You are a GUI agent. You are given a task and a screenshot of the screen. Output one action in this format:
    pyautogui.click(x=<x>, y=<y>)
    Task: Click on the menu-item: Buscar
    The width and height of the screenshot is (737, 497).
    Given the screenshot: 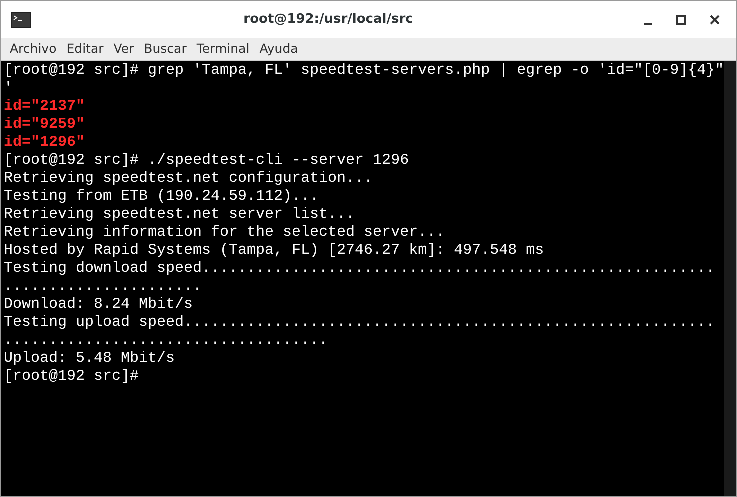 What is the action you would take?
    pyautogui.click(x=165, y=49)
    